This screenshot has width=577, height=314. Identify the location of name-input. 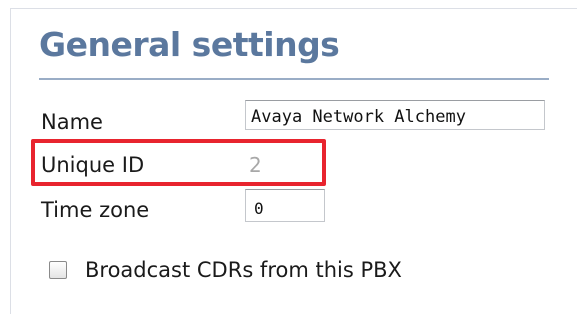
(395, 115).